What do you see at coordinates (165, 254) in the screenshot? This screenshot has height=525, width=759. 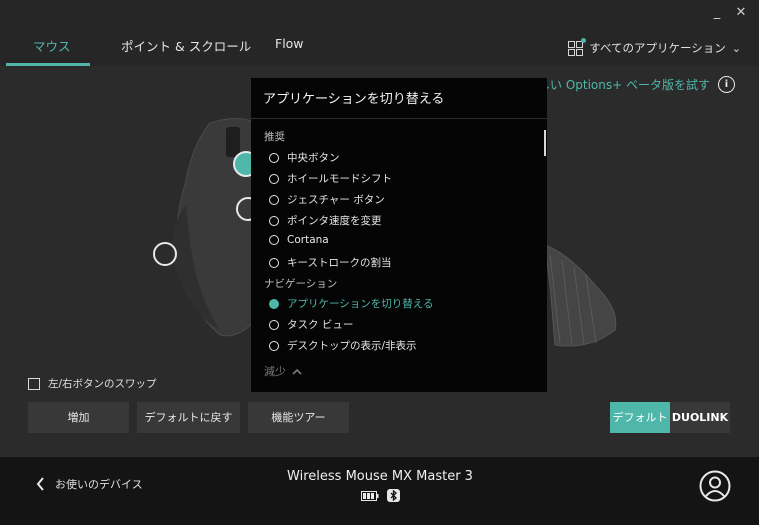 I see `hotspot-gesture-button` at bounding box center [165, 254].